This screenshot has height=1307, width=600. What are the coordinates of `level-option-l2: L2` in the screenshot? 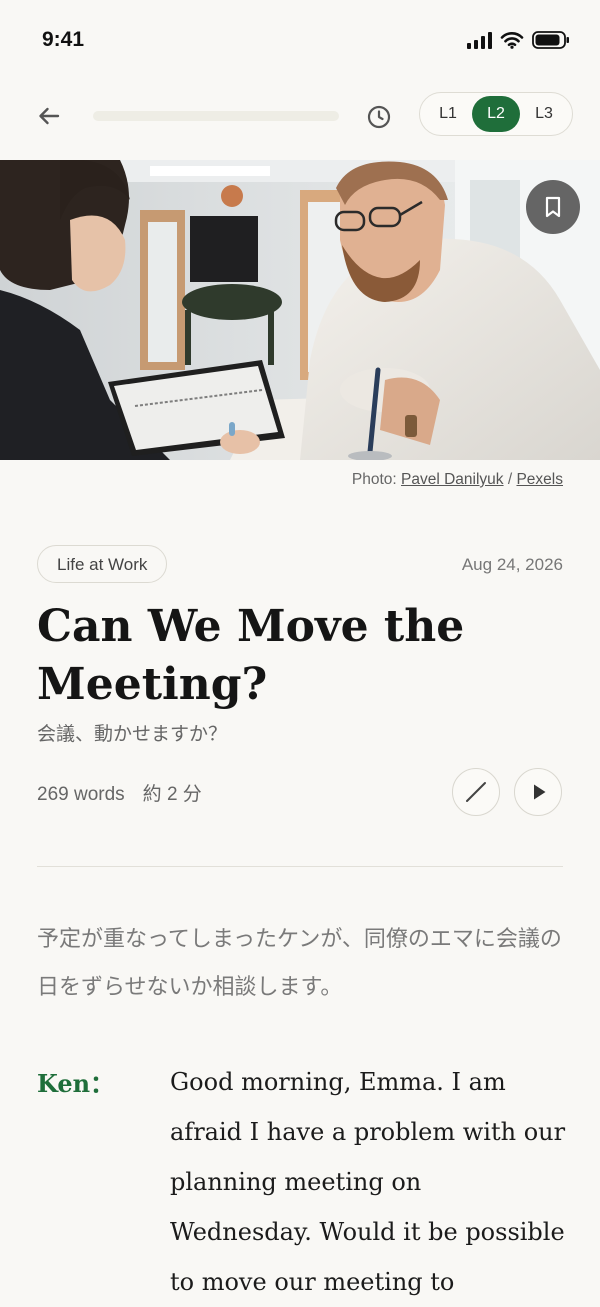 It's located at (496, 114).